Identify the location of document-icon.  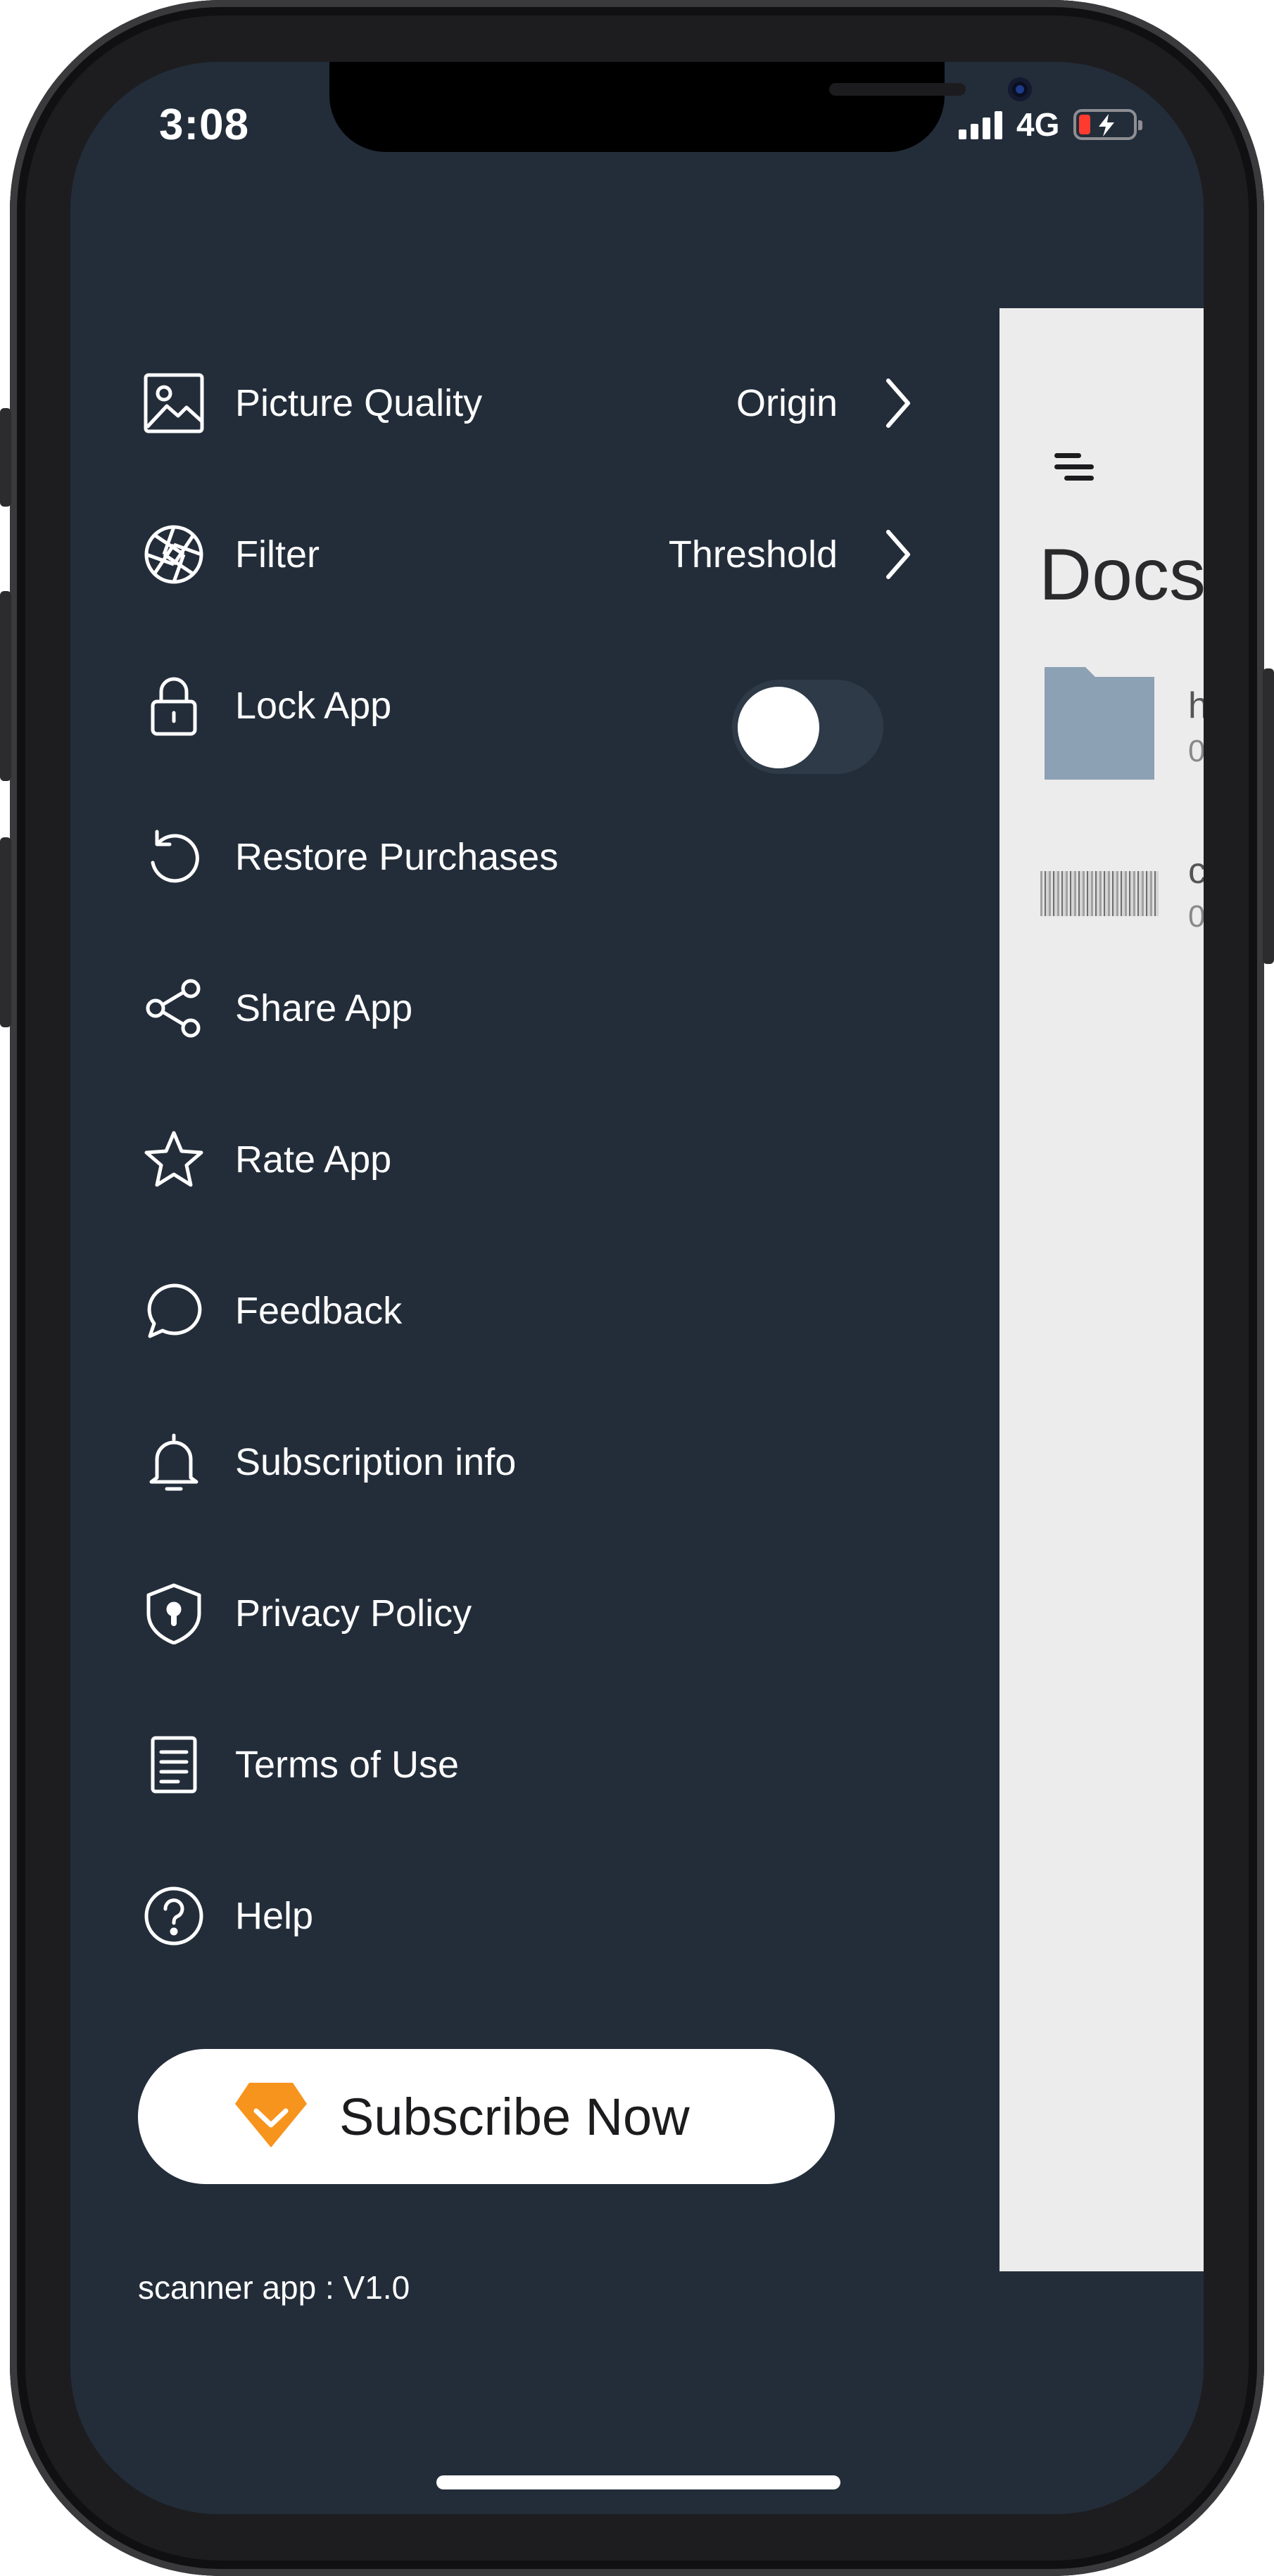
(174, 1764).